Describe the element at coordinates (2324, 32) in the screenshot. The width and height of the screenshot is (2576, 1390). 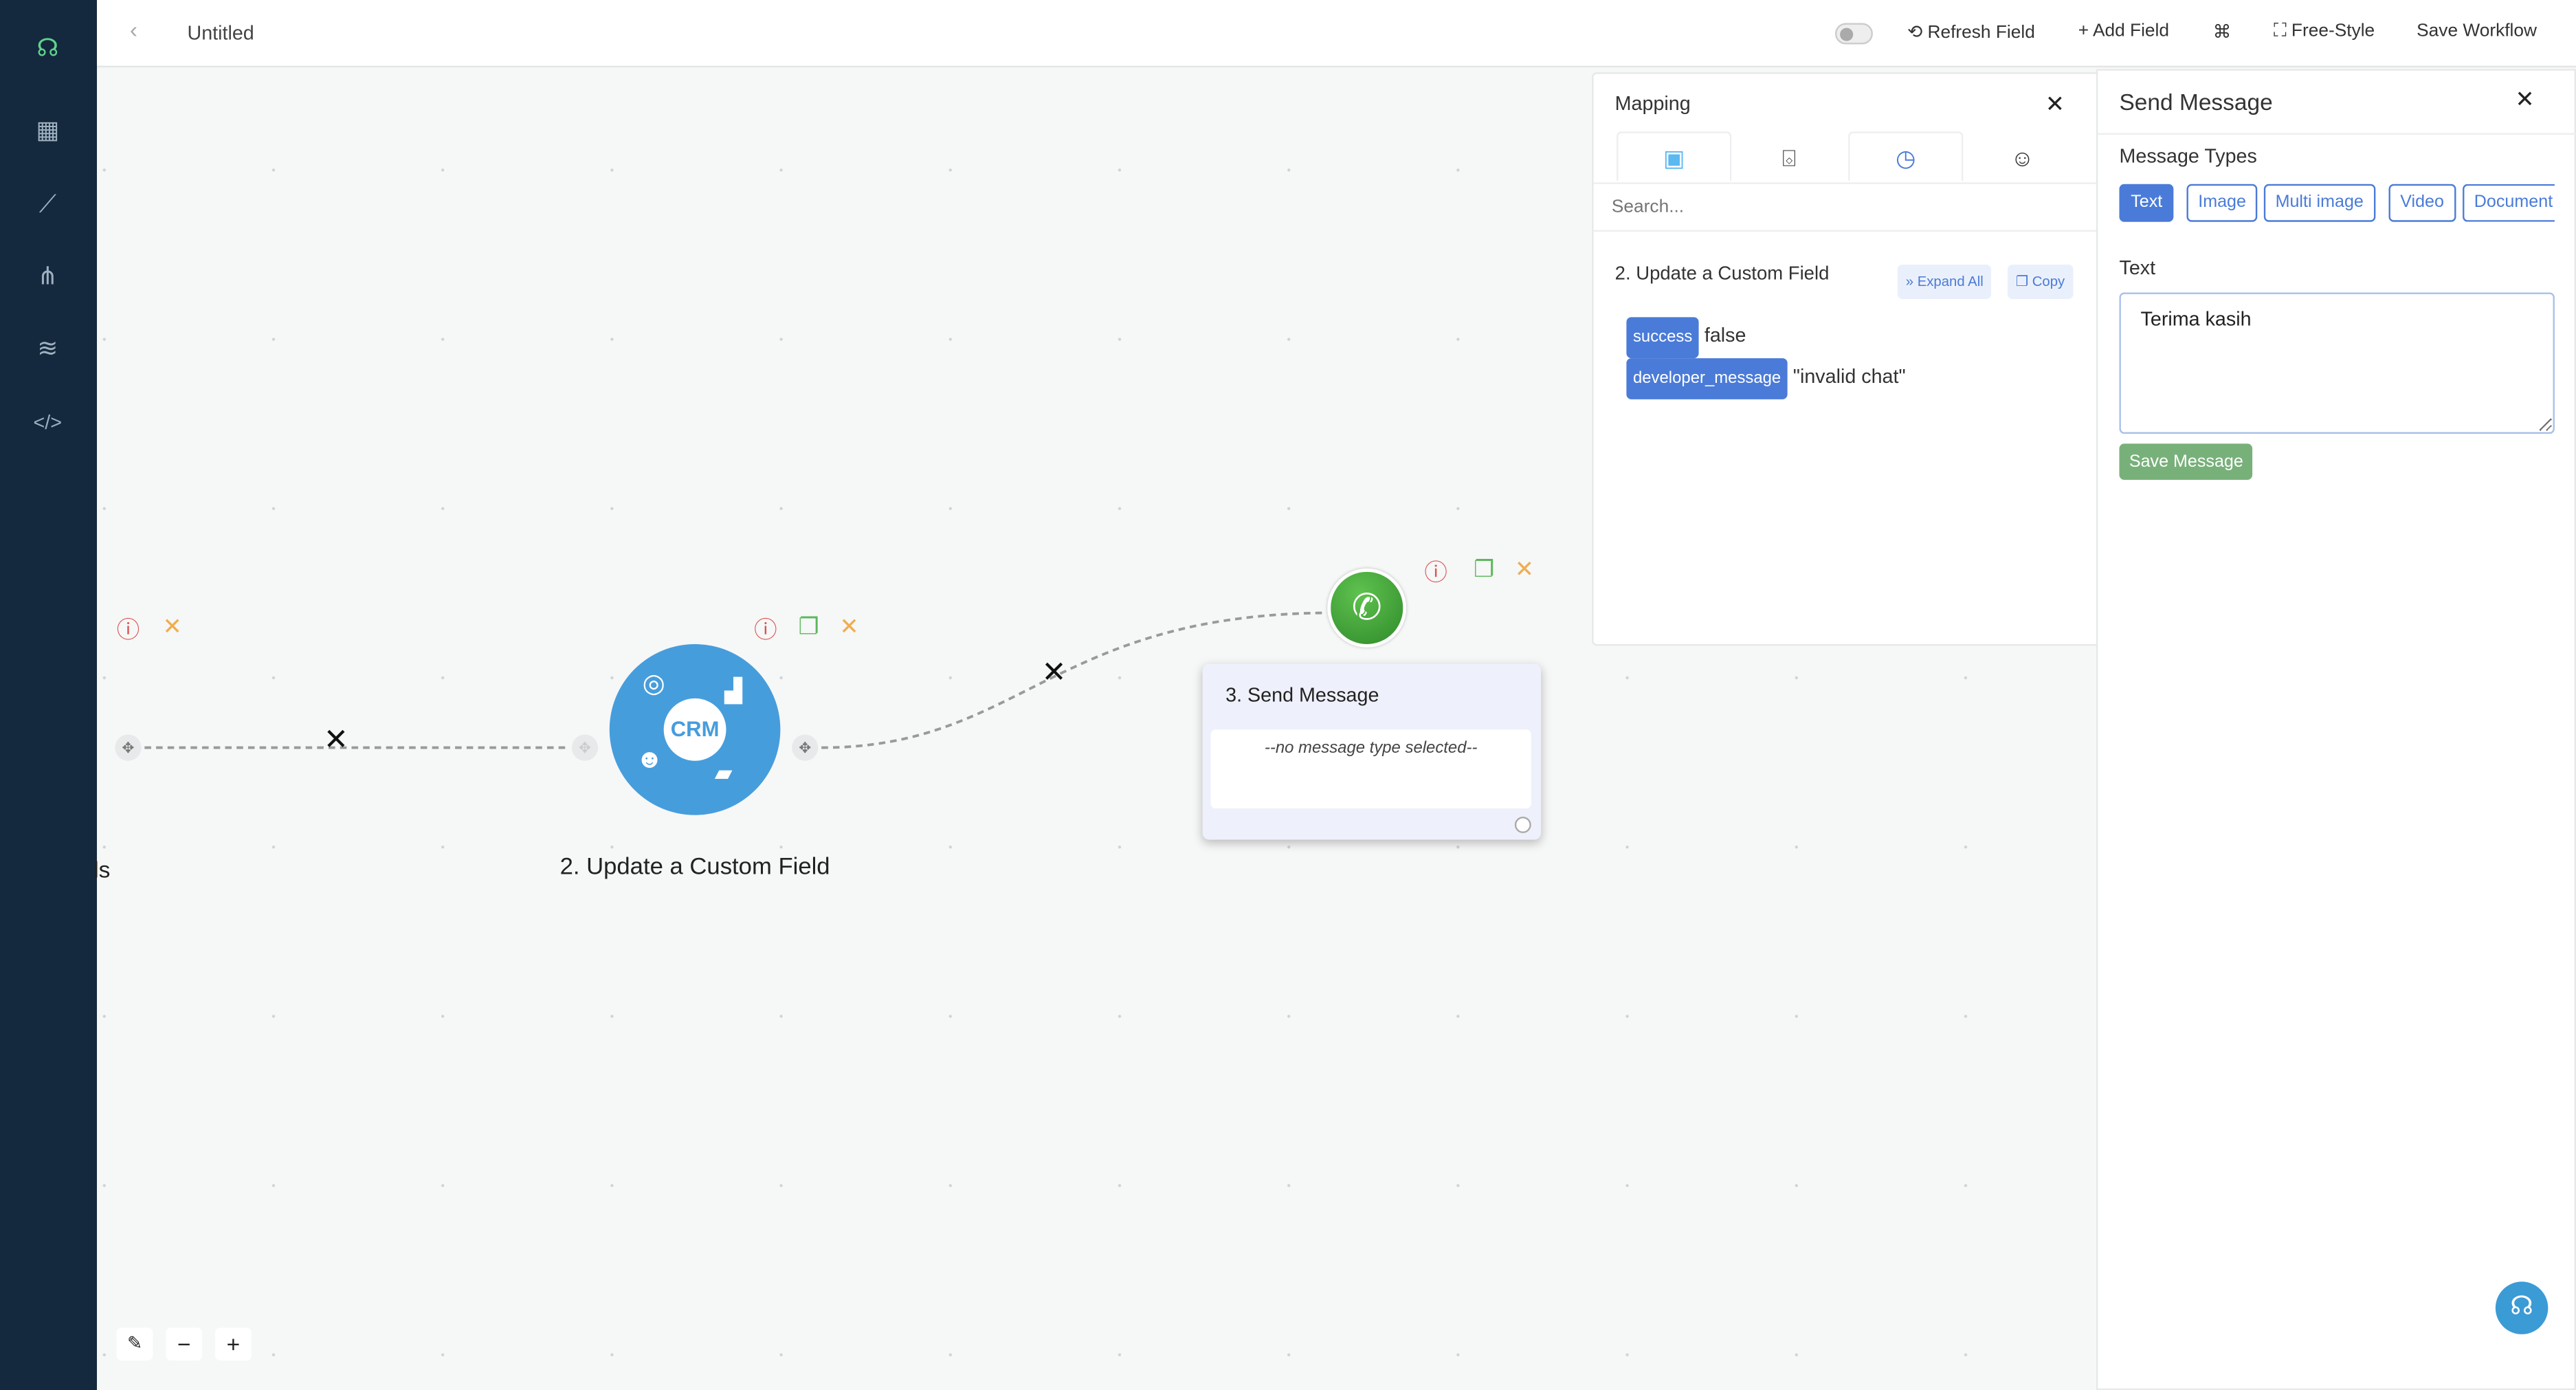
I see `free-style-button: ⛶ Free-Style` at that location.